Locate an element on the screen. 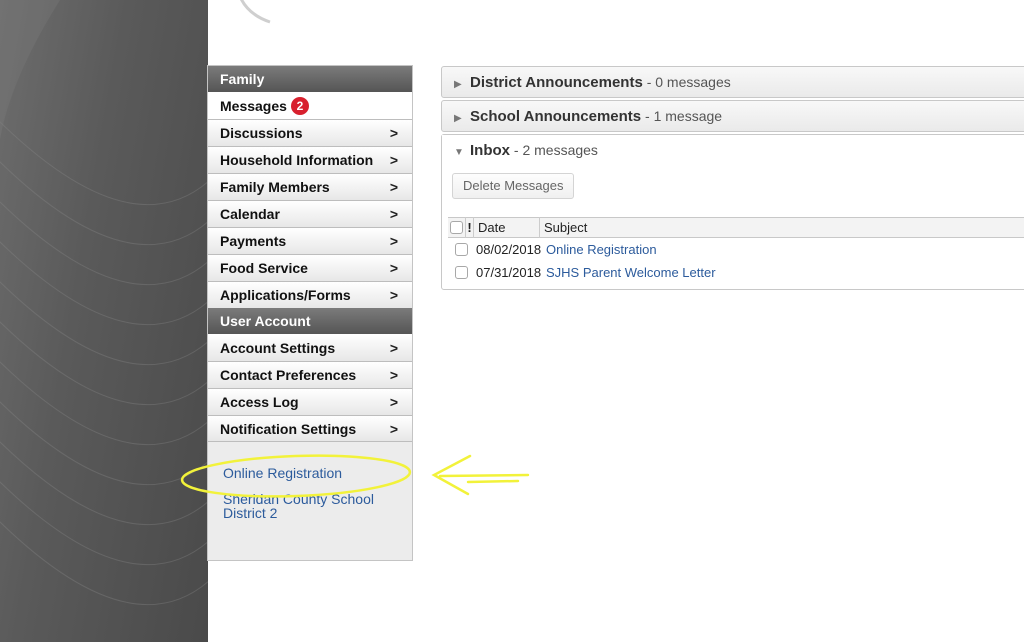  arrow-left-icon is located at coordinates (480, 475).